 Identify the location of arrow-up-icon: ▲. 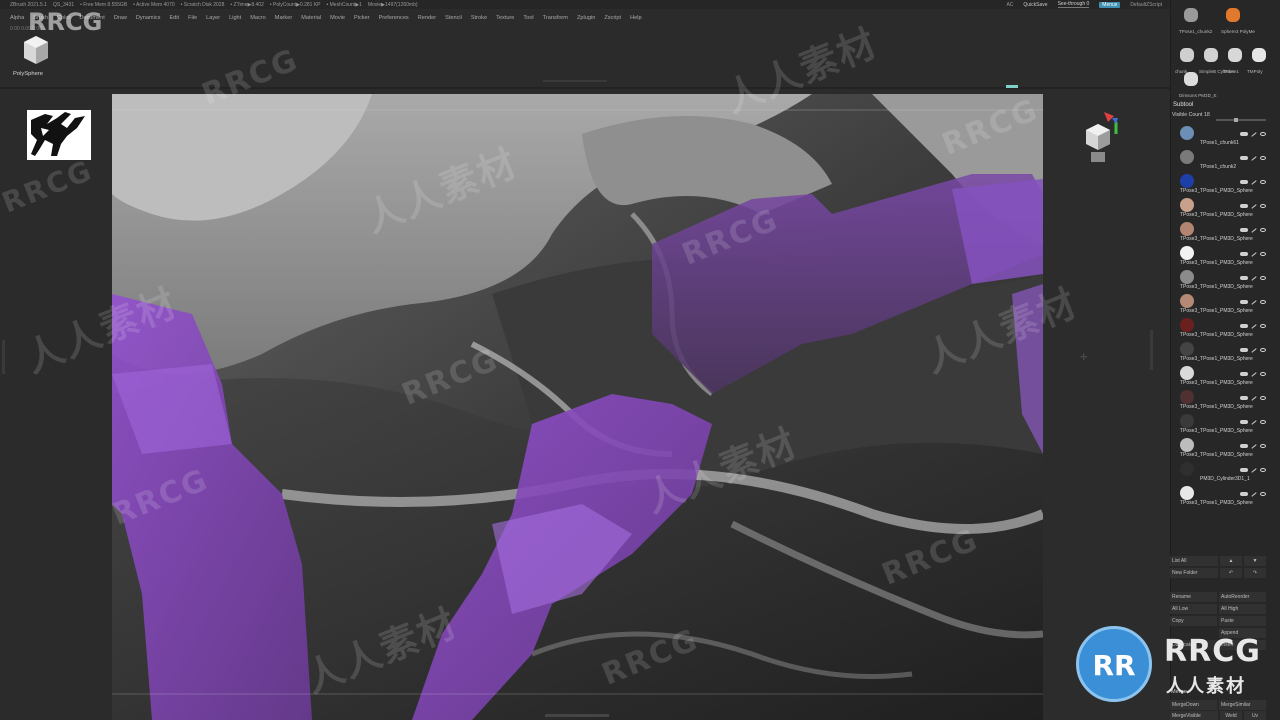
(1231, 561).